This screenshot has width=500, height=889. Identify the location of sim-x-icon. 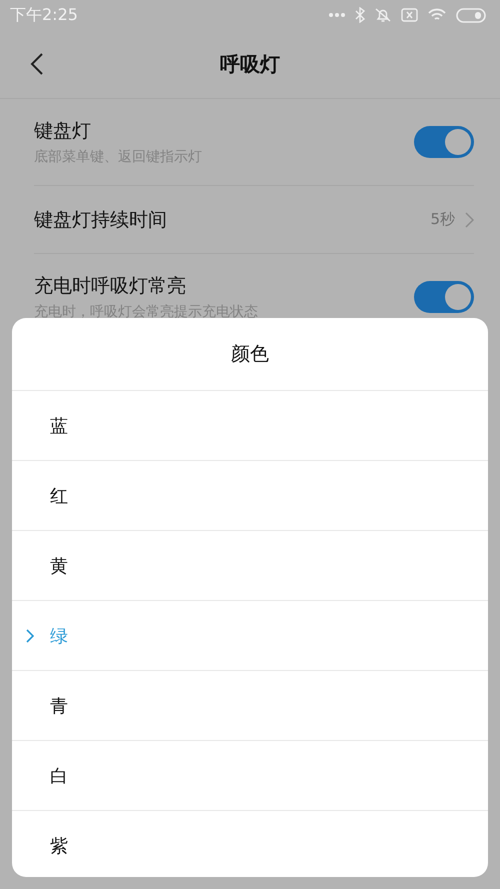
(409, 15).